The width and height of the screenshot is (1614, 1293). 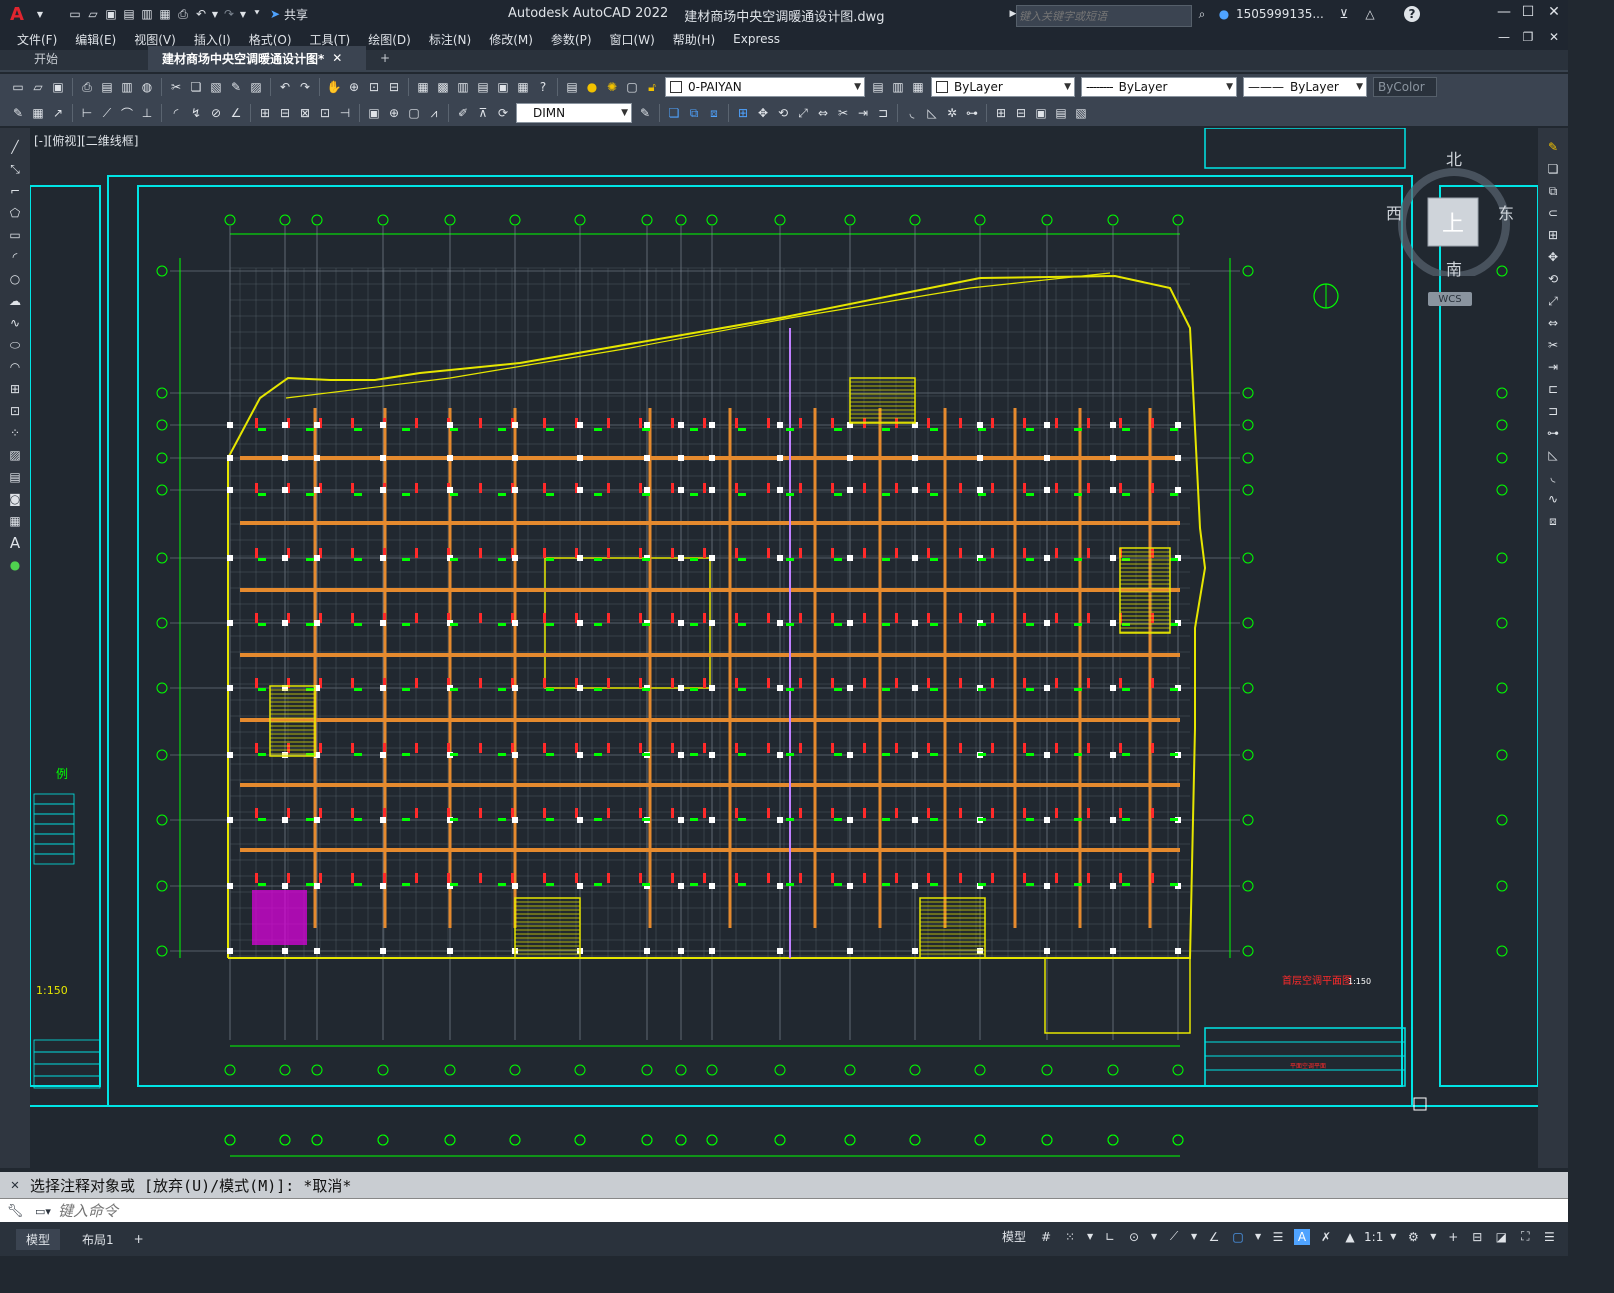 What do you see at coordinates (236, 87) in the screenshot?
I see `match-properties-icon: ✎` at bounding box center [236, 87].